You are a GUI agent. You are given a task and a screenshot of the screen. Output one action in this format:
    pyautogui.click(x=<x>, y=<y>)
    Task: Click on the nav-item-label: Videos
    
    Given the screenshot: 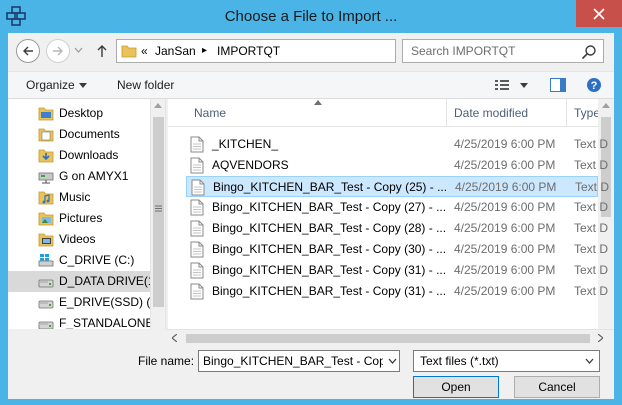 What is the action you would take?
    pyautogui.click(x=77, y=239)
    